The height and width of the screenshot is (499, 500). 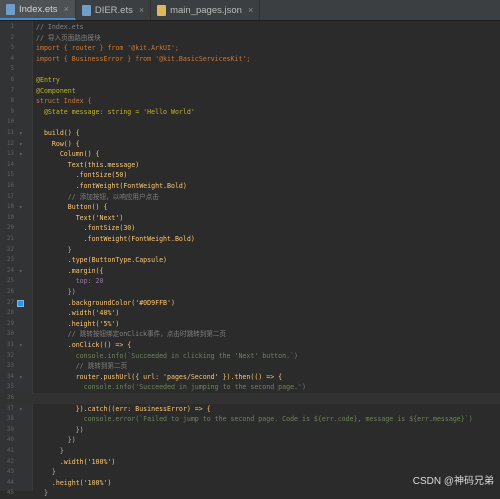 What do you see at coordinates (7, 419) in the screenshot?
I see `line-number: 38` at bounding box center [7, 419].